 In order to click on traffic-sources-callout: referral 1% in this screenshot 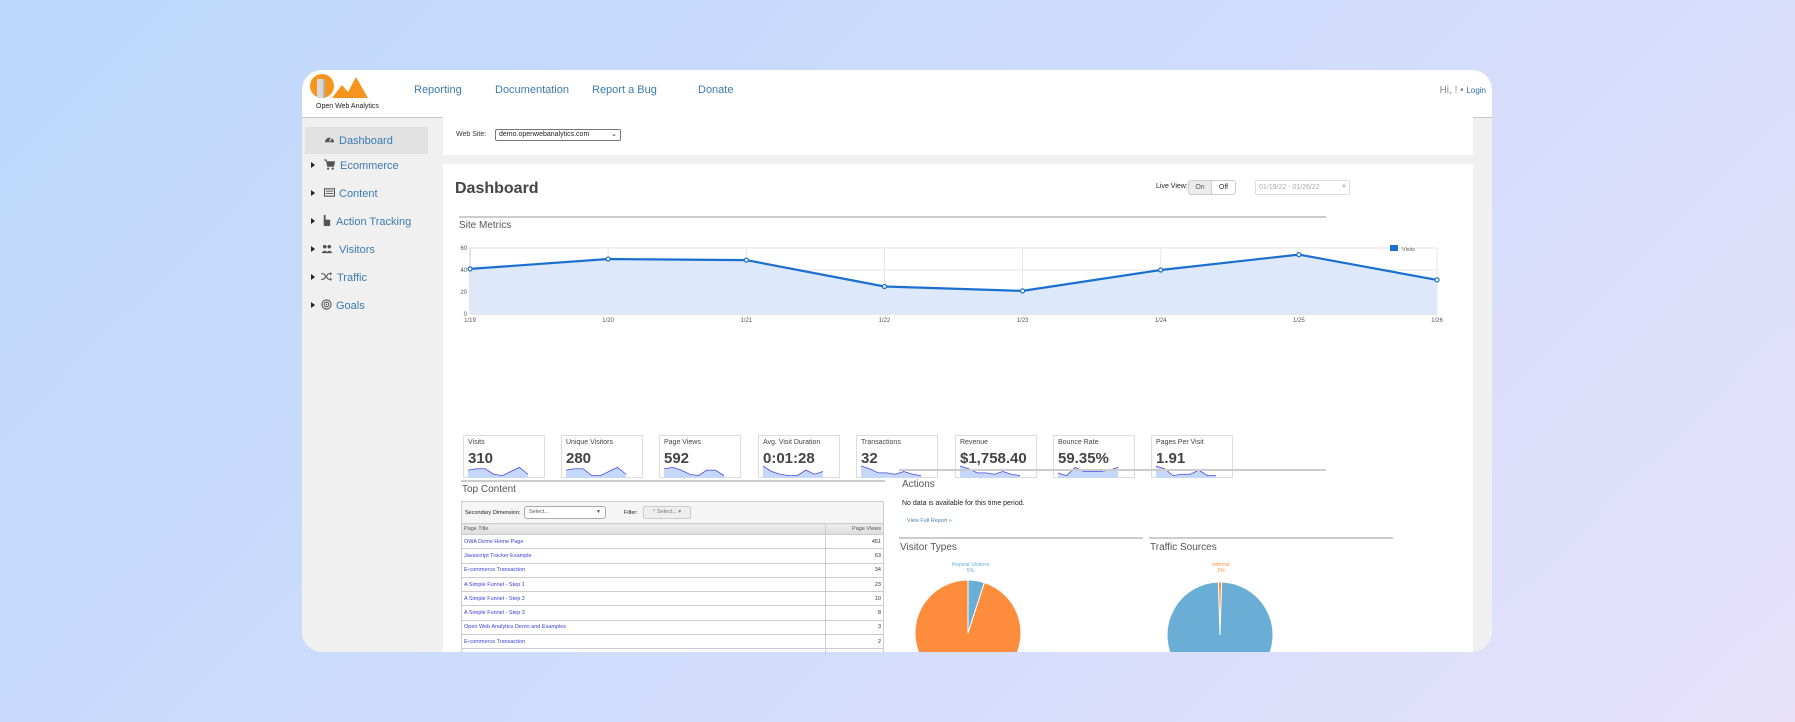, I will do `click(1220, 568)`.